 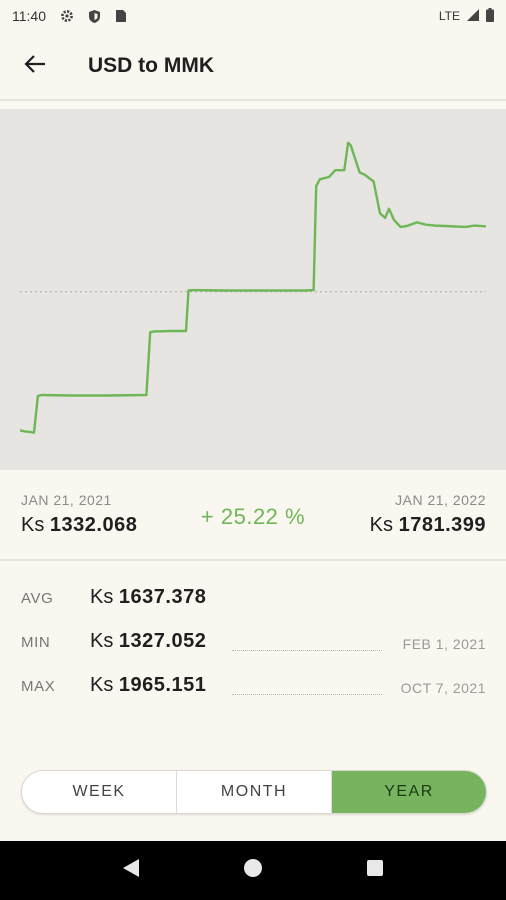 What do you see at coordinates (29, 16) in the screenshot?
I see `status-time: 11:40` at bounding box center [29, 16].